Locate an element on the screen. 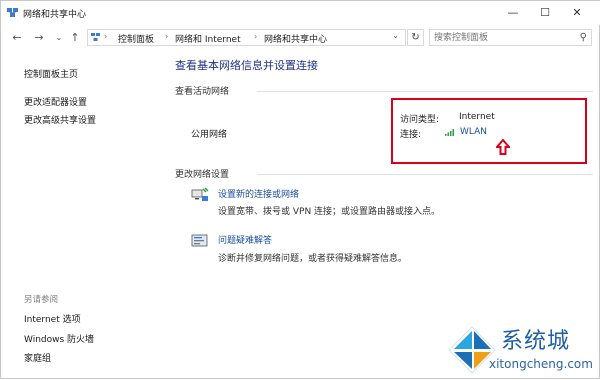  back-arrow-icon: ← is located at coordinates (17, 37).